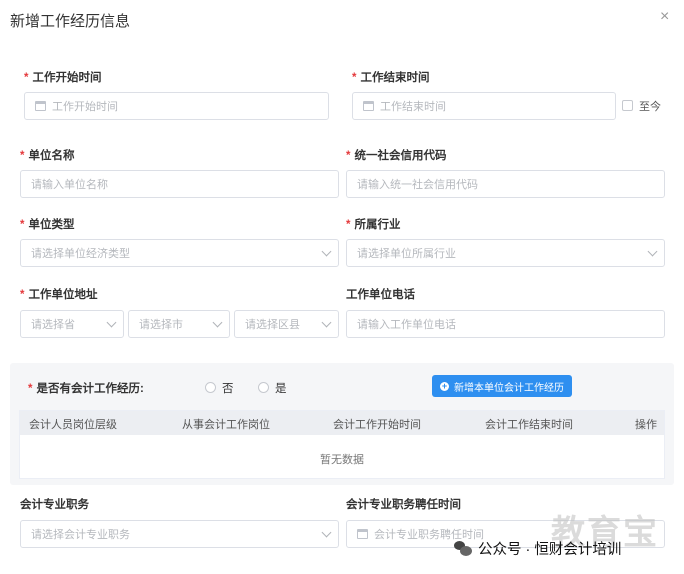 This screenshot has width=684, height=574. I want to click on company-name-label-text: 单位名称, so click(51, 156).